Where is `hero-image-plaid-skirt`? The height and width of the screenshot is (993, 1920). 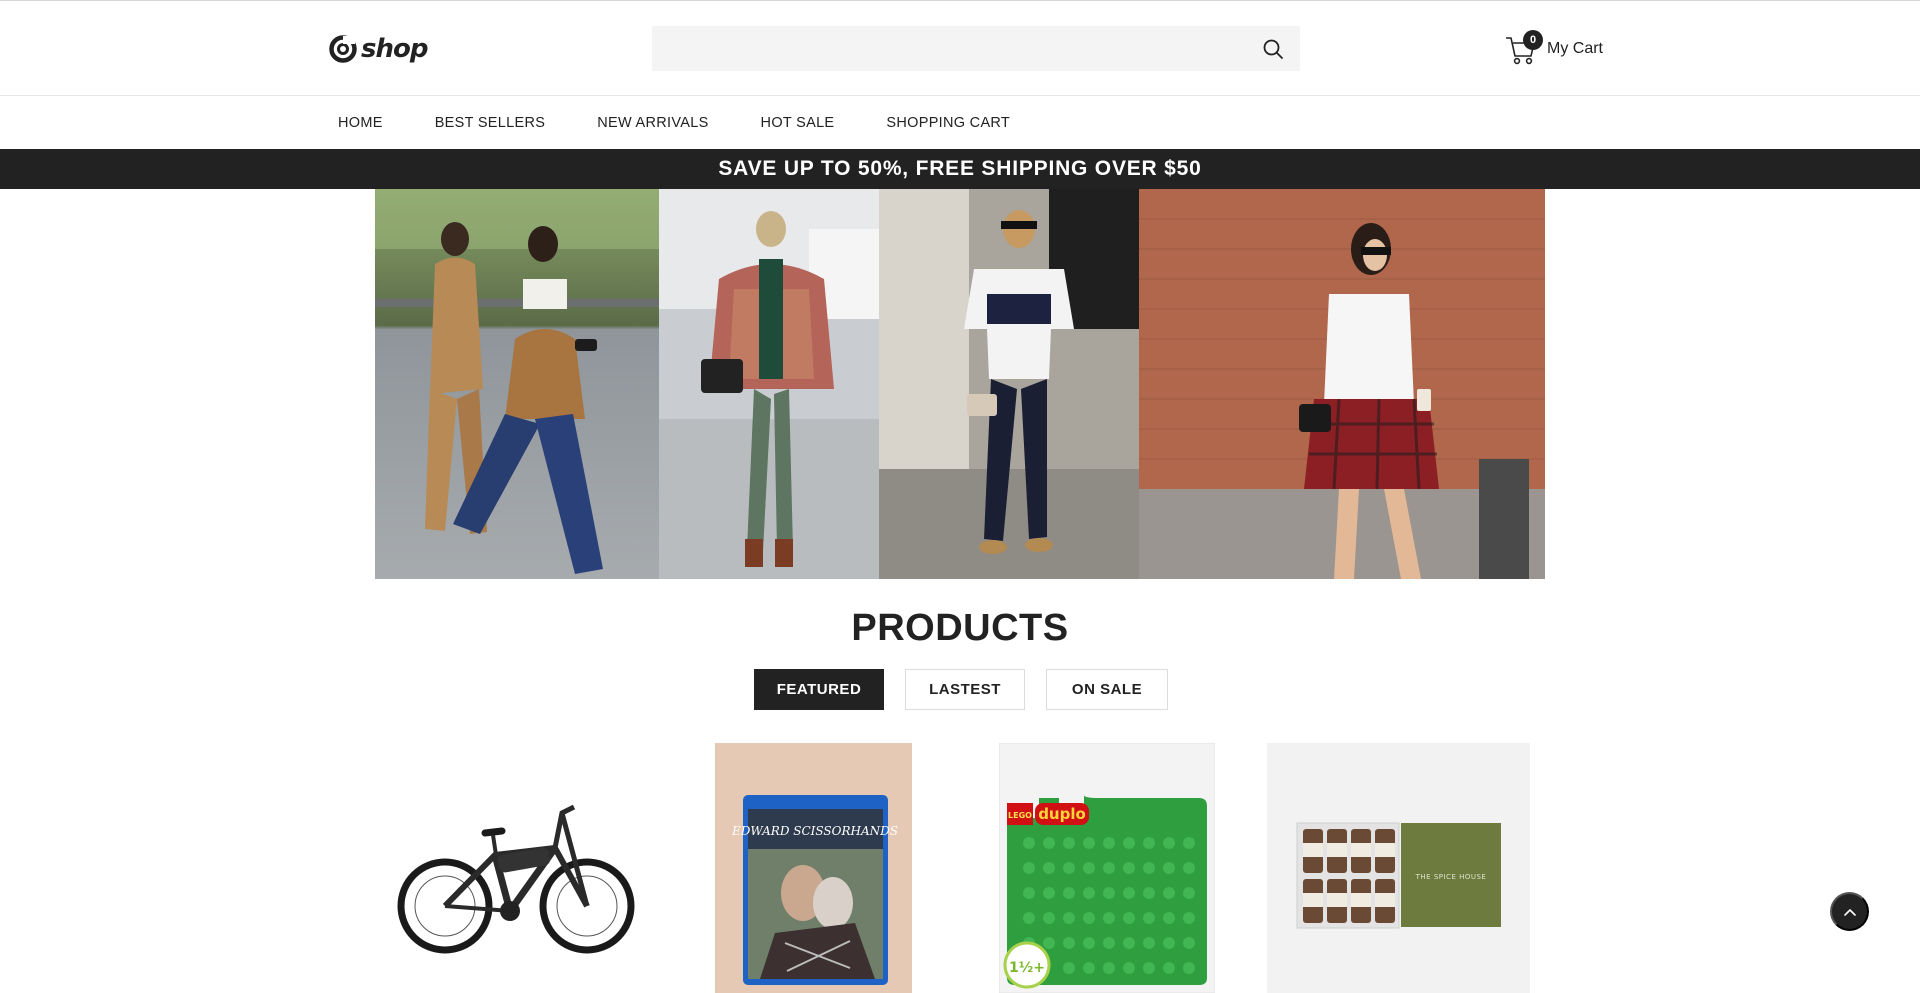 hero-image-plaid-skirt is located at coordinates (1342, 384).